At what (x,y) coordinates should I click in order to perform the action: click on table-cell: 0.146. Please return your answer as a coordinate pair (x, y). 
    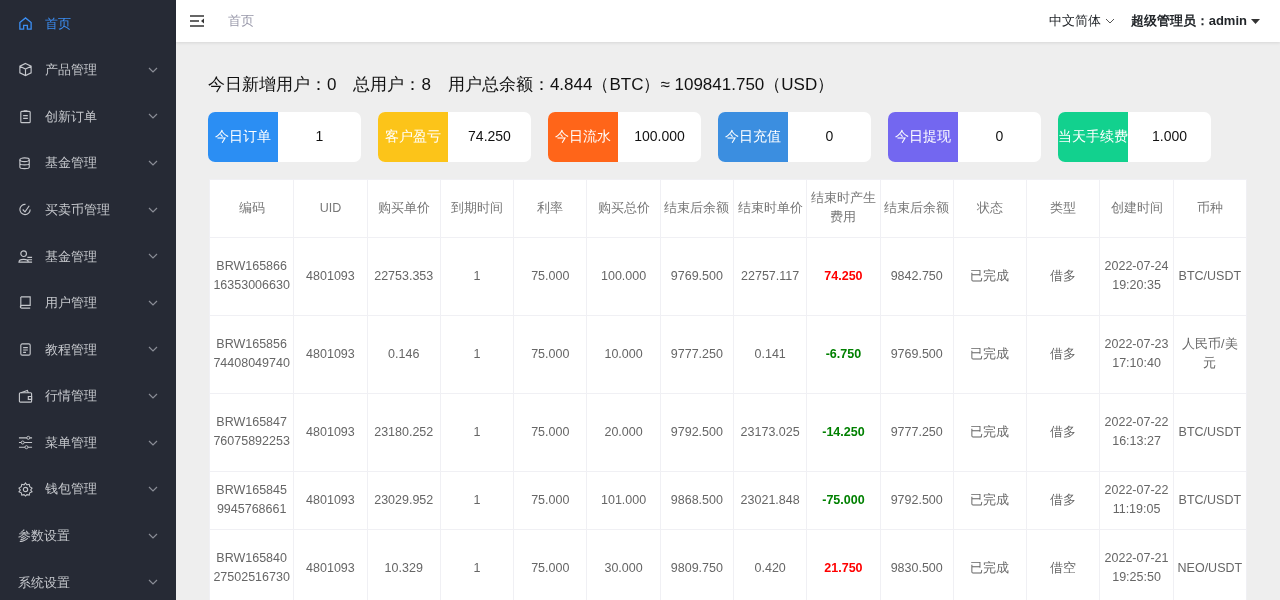
    Looking at the image, I should click on (404, 354).